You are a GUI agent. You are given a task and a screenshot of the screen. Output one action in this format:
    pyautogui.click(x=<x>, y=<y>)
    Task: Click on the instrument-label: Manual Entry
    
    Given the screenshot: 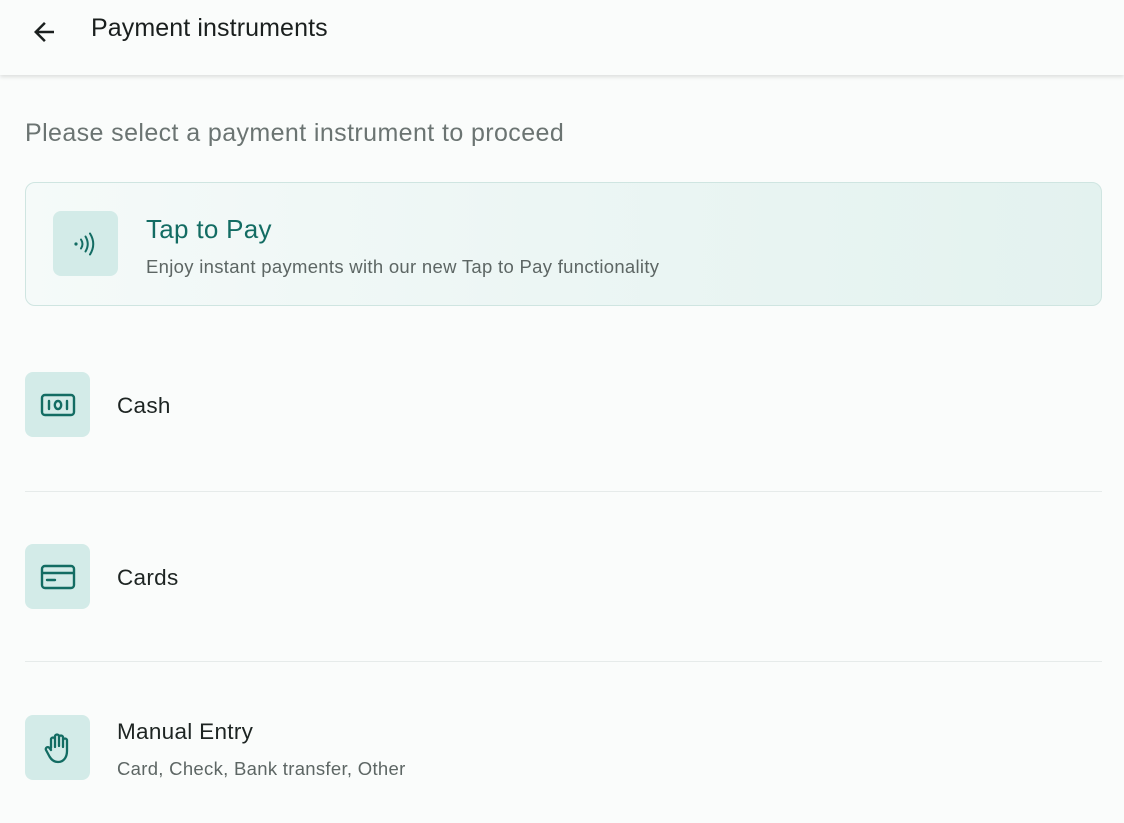 What is the action you would take?
    pyautogui.click(x=185, y=731)
    